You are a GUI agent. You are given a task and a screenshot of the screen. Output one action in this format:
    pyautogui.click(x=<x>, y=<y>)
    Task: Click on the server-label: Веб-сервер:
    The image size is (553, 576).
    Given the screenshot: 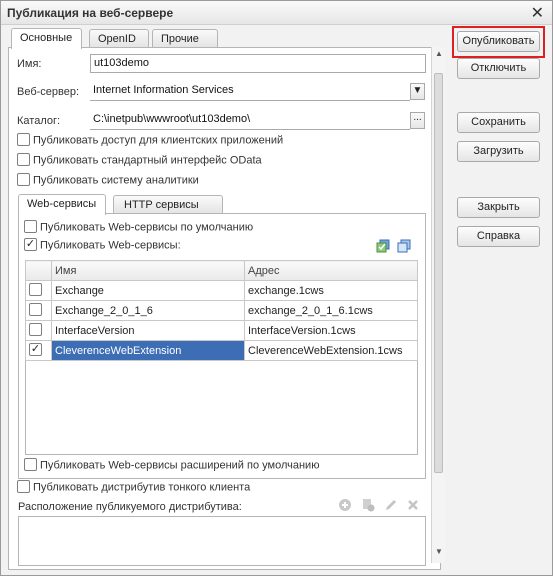 What is the action you would take?
    pyautogui.click(x=48, y=92)
    